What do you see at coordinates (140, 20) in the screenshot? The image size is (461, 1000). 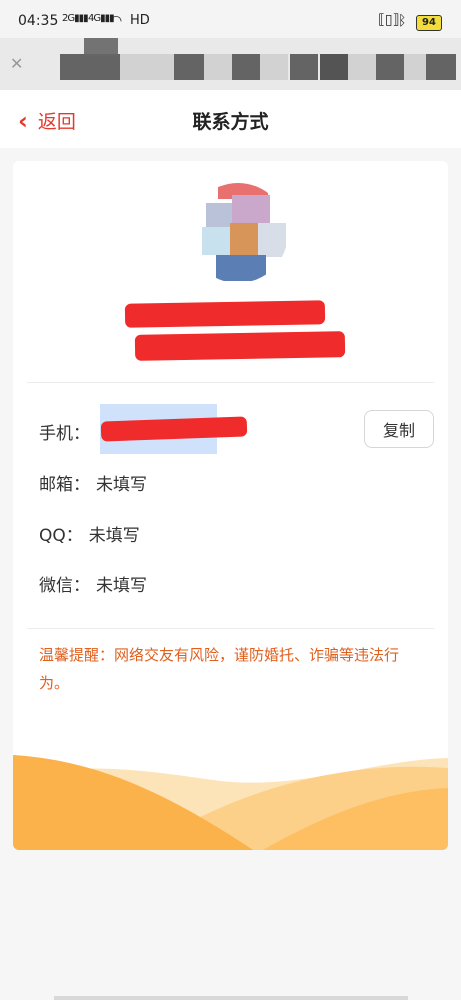 I see `hd-label: HD` at bounding box center [140, 20].